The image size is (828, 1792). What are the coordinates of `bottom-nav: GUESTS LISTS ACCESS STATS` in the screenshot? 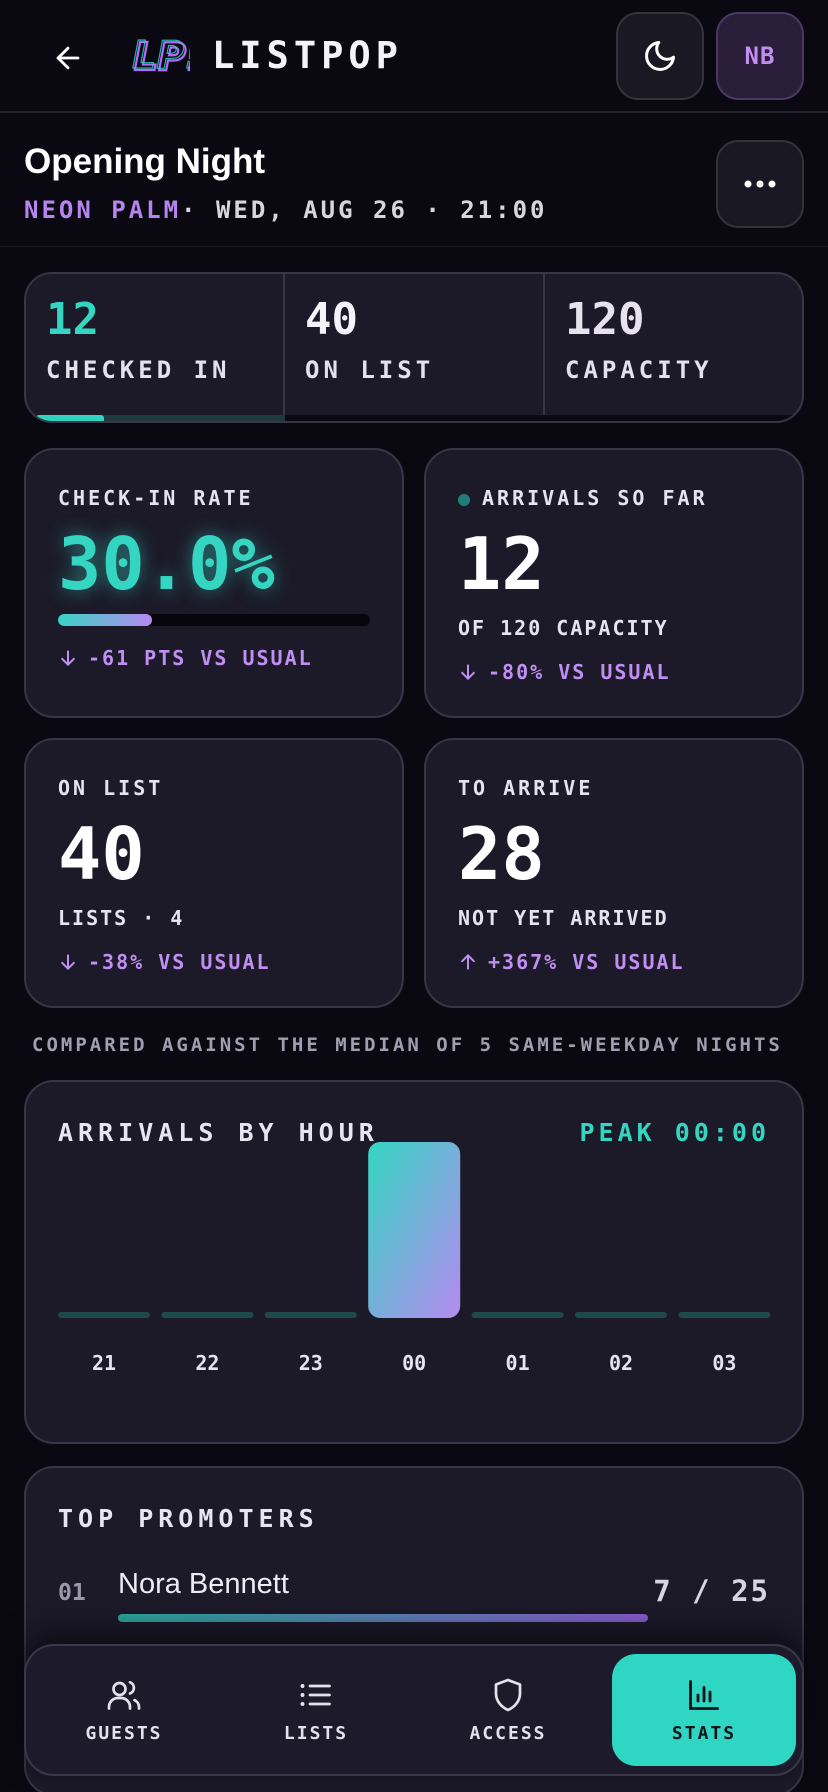 It's located at (414, 1710).